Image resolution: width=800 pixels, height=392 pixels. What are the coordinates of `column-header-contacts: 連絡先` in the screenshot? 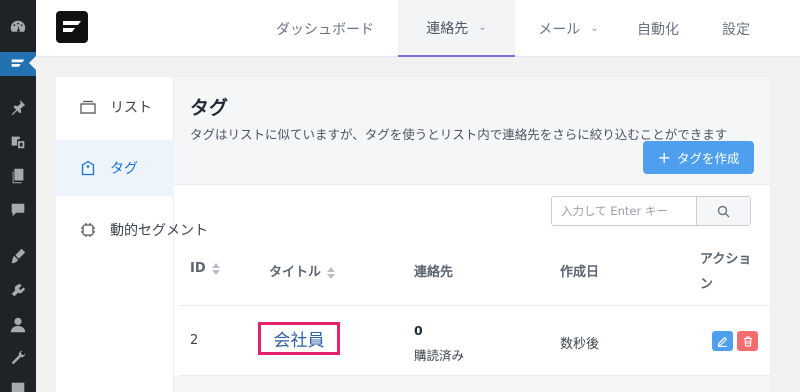 It's located at (433, 270).